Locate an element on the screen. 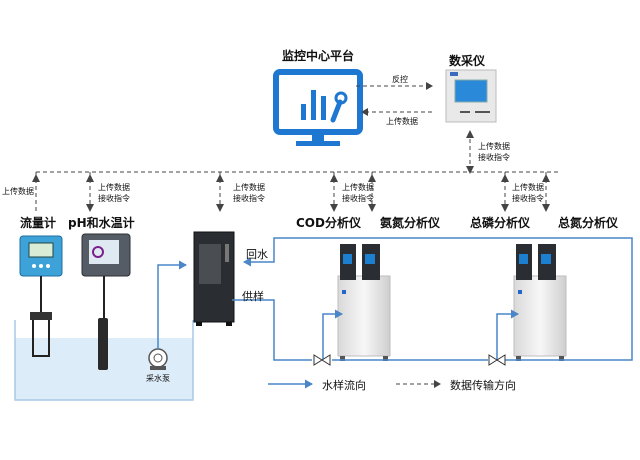 The width and height of the screenshot is (640, 460). supply-sample-label: 供样 is located at coordinates (253, 296).